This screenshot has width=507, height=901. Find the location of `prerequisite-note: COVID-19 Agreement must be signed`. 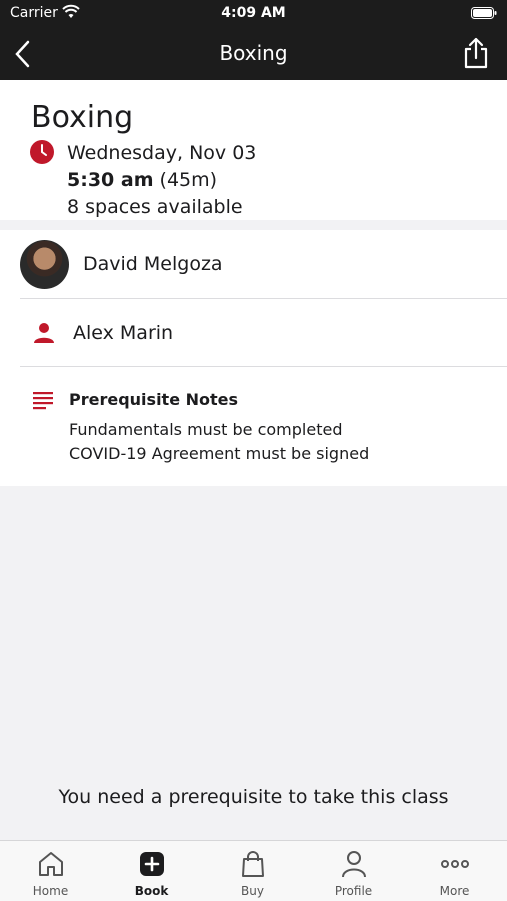

prerequisite-note: COVID-19 Agreement must be signed is located at coordinates (219, 453).